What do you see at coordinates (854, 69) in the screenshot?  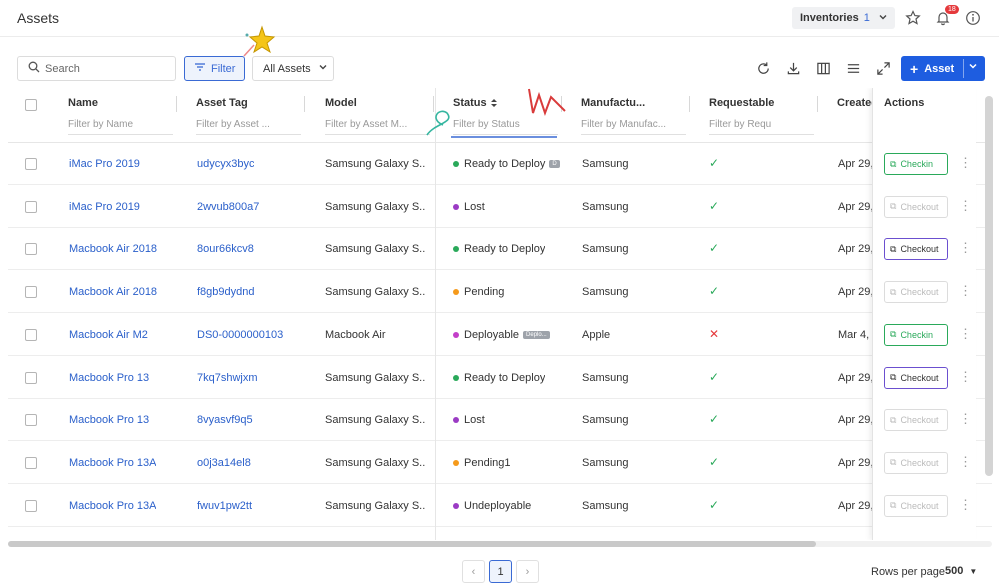 I see `density-icon` at bounding box center [854, 69].